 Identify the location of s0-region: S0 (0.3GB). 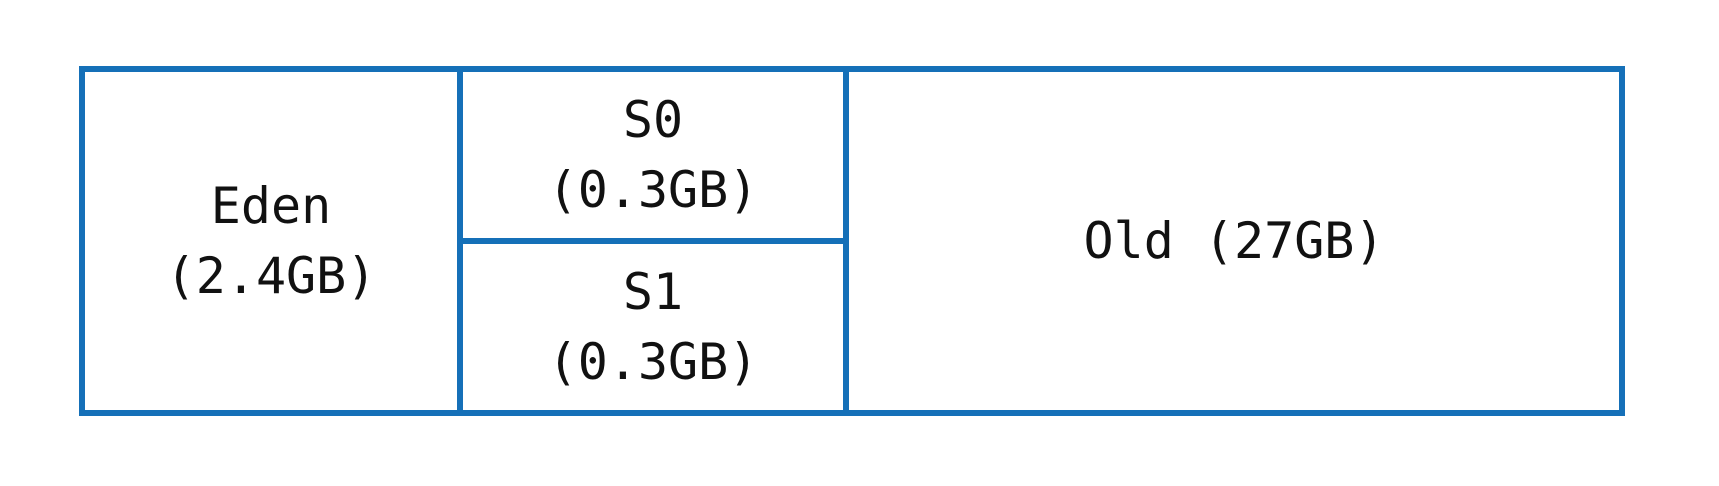
(653, 158).